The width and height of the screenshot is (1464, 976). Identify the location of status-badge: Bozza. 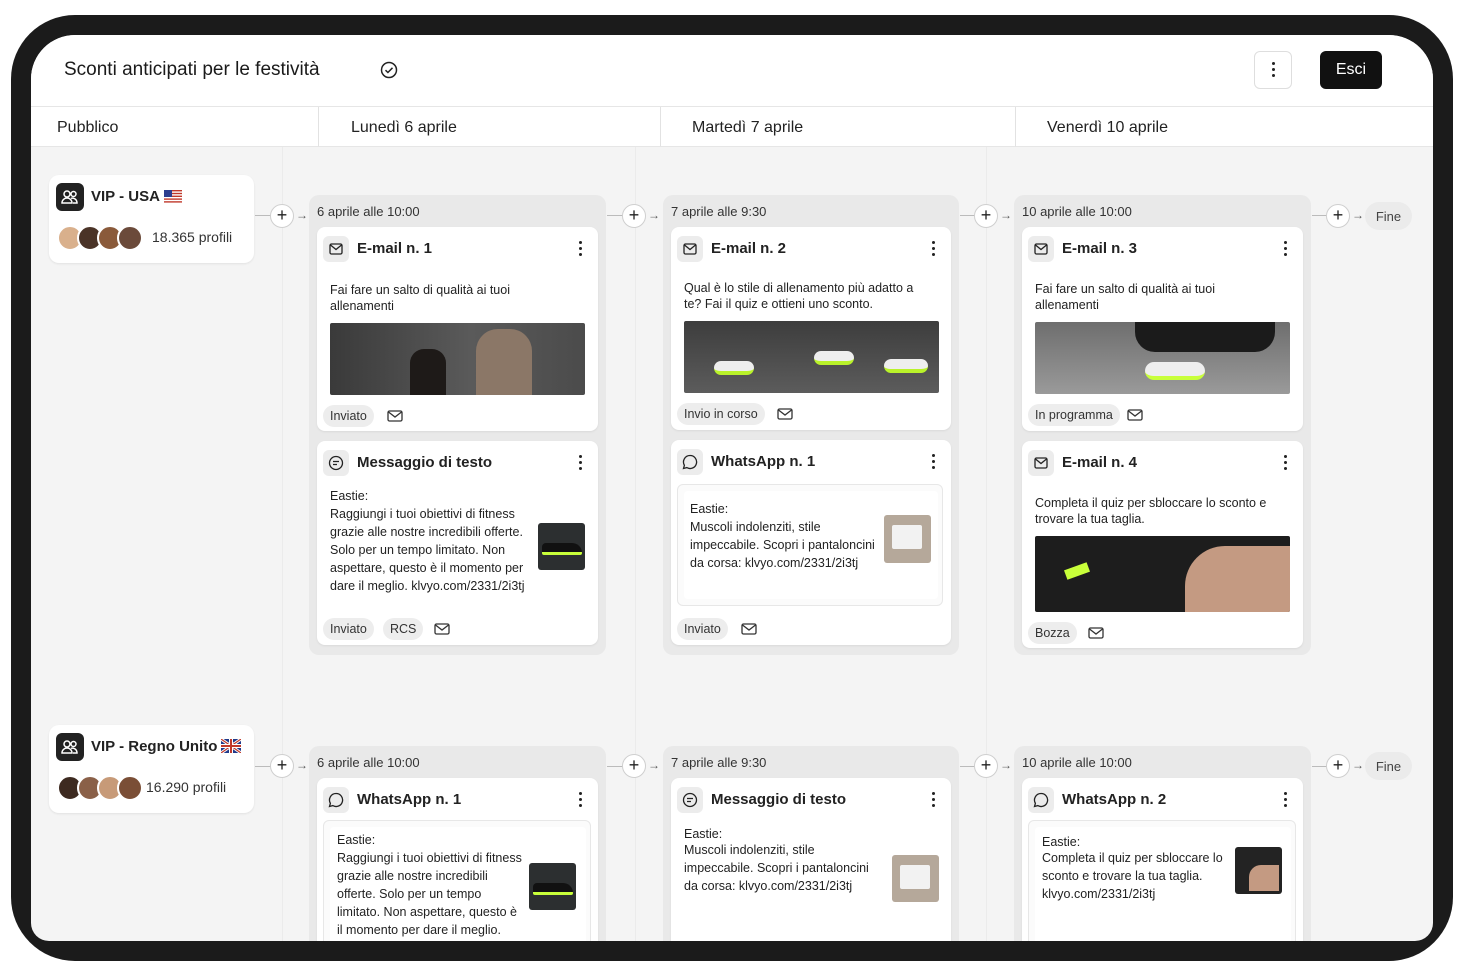
(1052, 633).